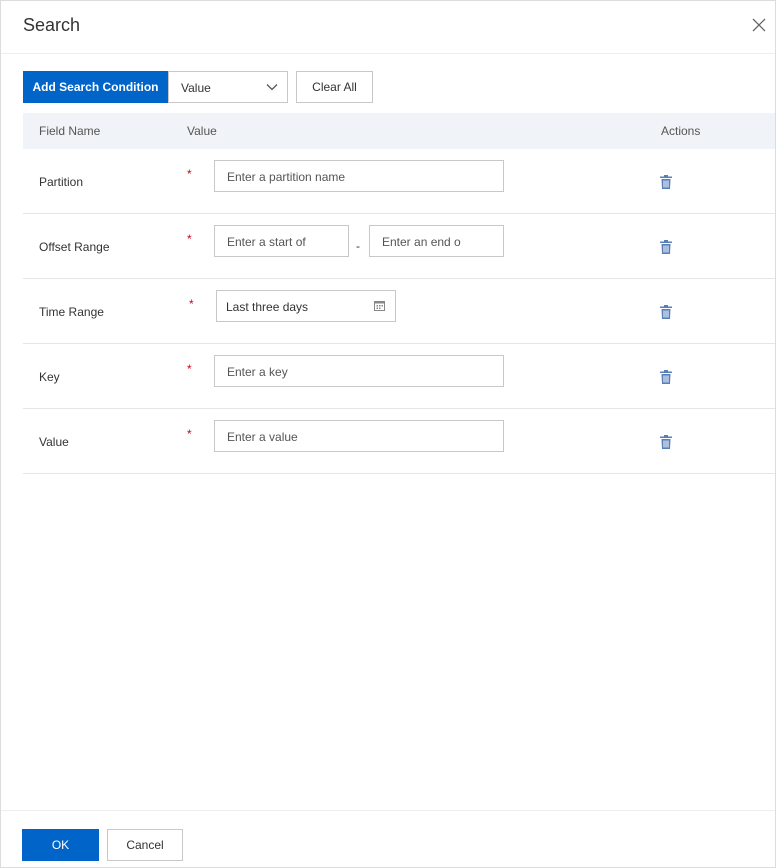  I want to click on cancel-button: Cancel, so click(145, 845).